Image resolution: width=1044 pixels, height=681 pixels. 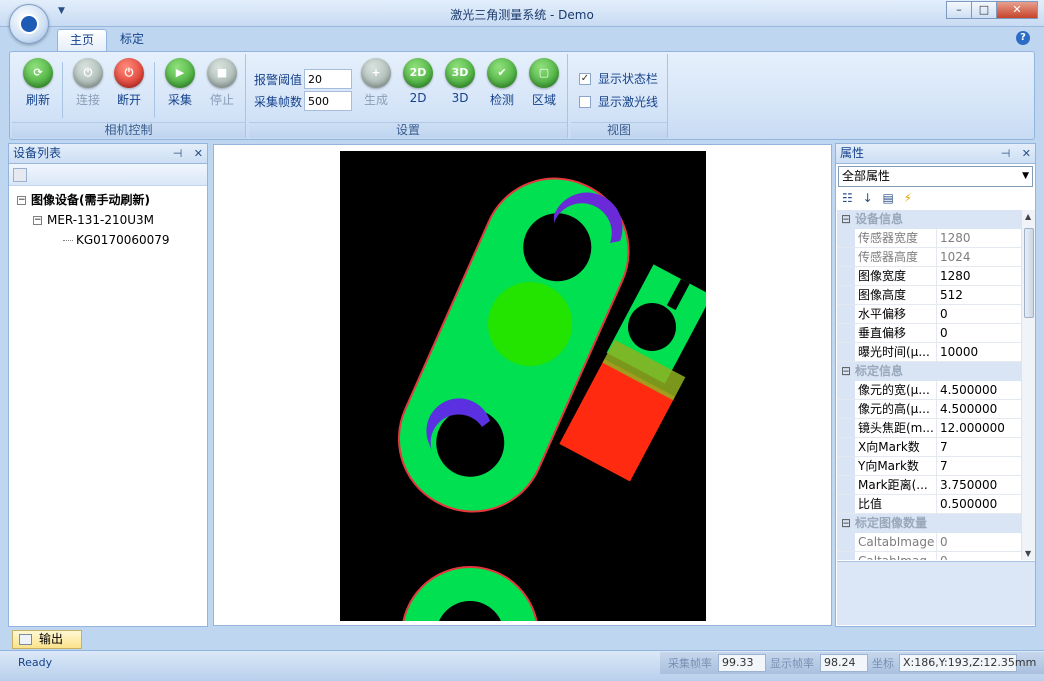 What do you see at coordinates (959, 10) in the screenshot?
I see `minimize-button: –` at bounding box center [959, 10].